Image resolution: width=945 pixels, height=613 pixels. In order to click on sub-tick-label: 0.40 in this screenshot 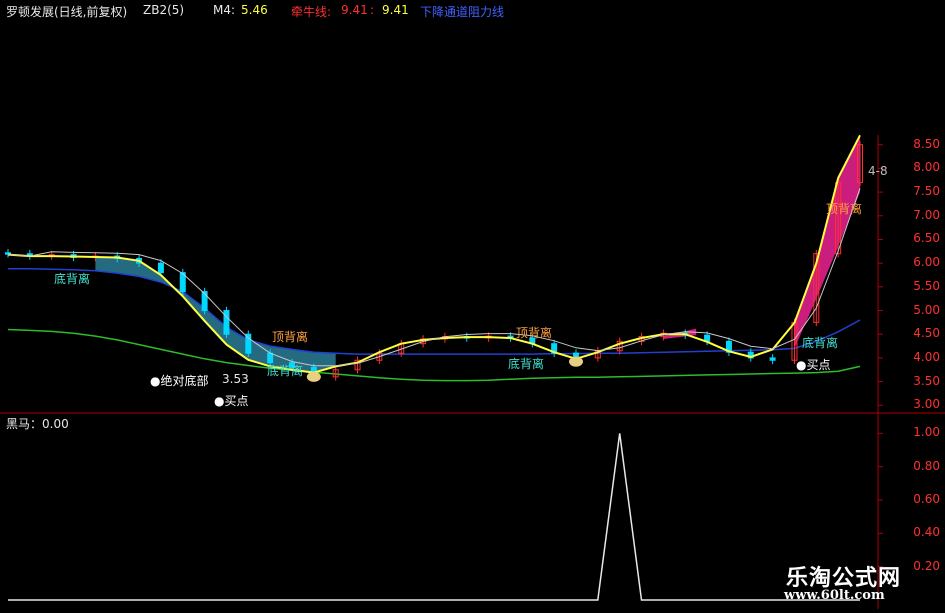, I will do `click(926, 532)`.